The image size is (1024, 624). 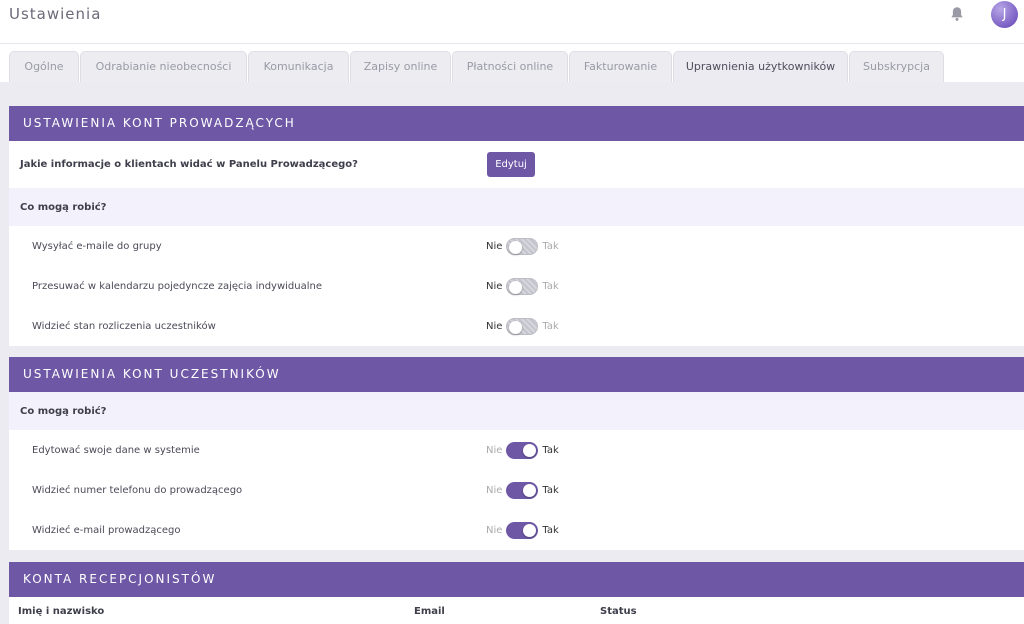 What do you see at coordinates (298, 66) in the screenshot?
I see `tab-komunikacja: Komunikacja` at bounding box center [298, 66].